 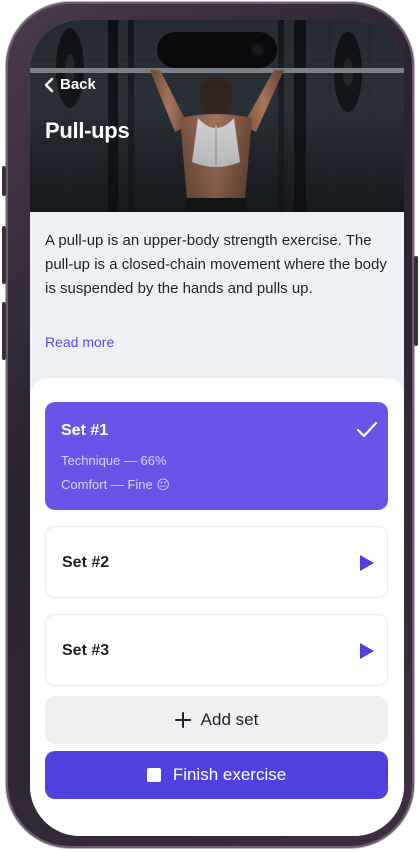 I want to click on finish-exercise-button: Finish exercise, so click(x=216, y=775).